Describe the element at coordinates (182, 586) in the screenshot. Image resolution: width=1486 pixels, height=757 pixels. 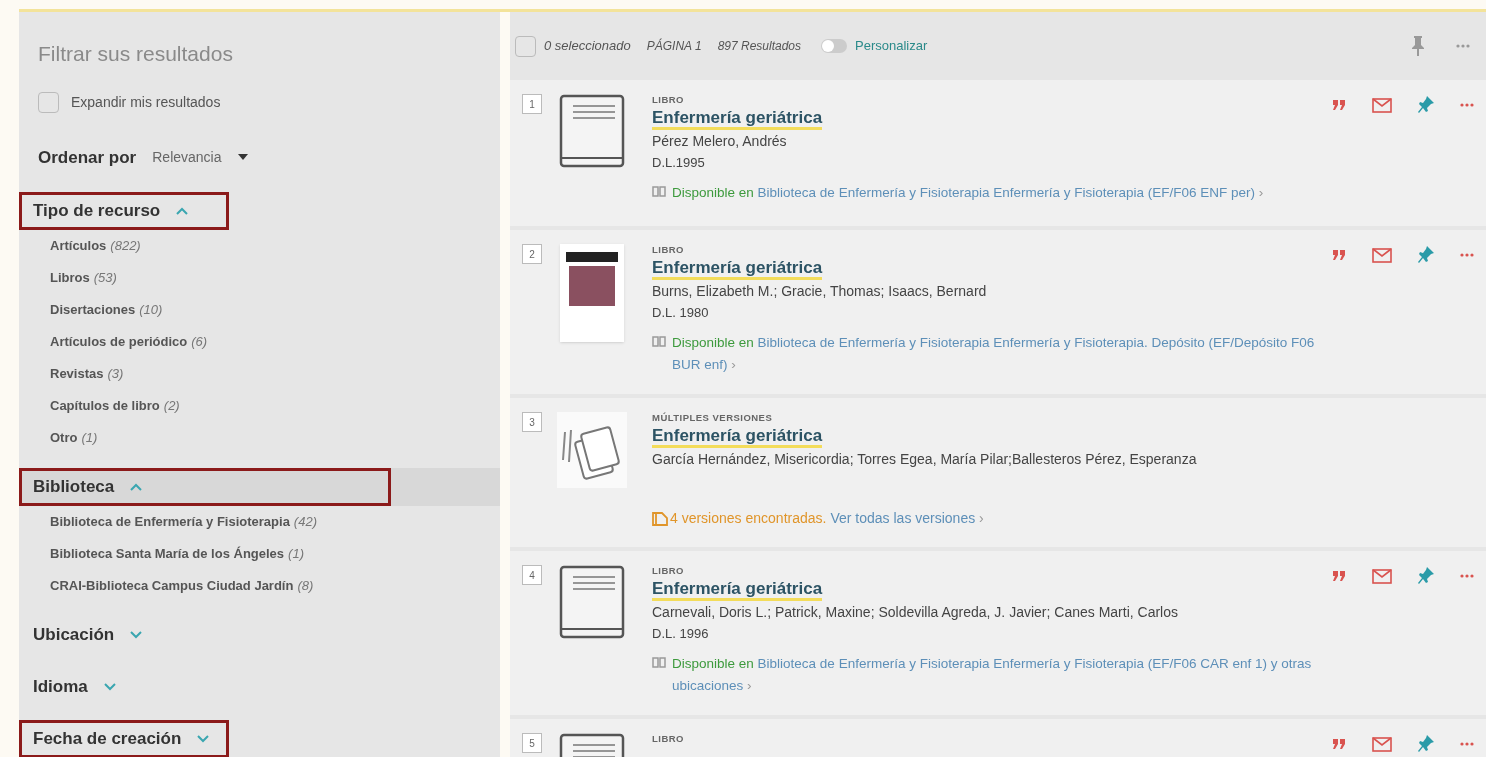
I see `facet-option: CRAI-Biblioteca Campus Ciudad Jardín (8)` at that location.